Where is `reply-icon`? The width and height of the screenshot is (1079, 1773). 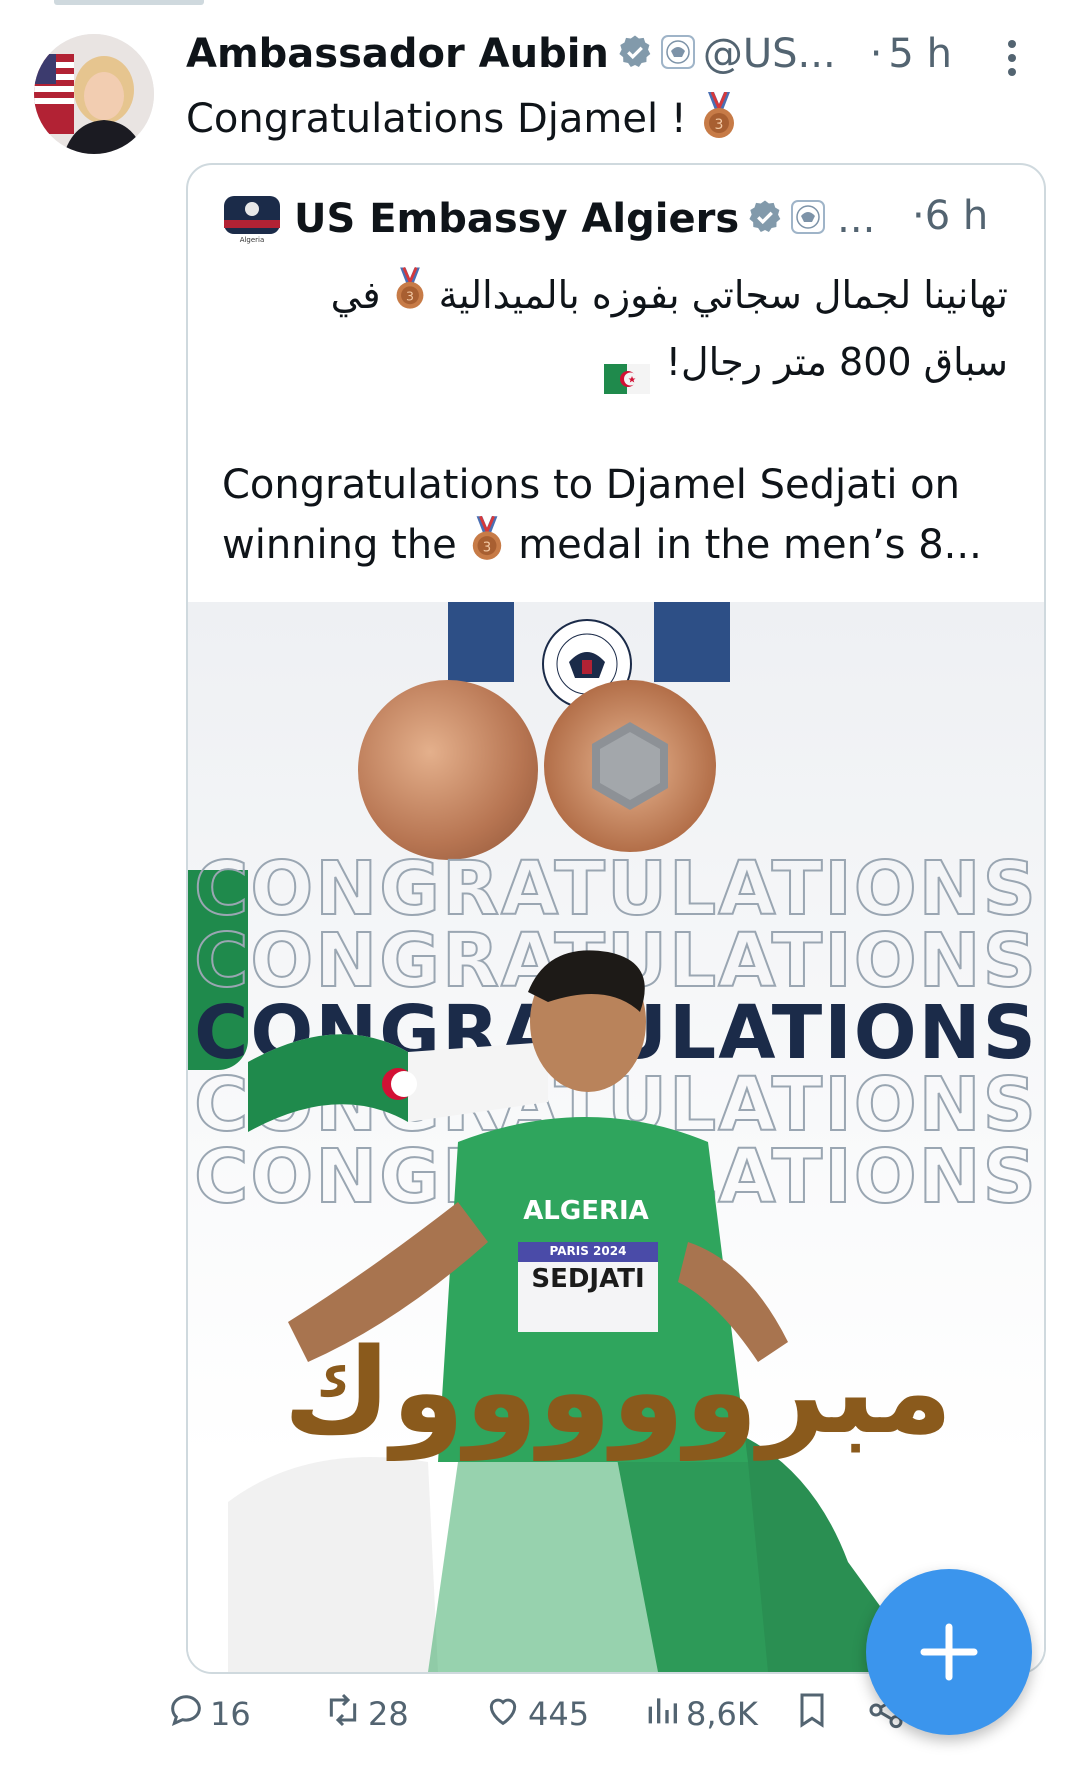 reply-icon is located at coordinates (188, 1714).